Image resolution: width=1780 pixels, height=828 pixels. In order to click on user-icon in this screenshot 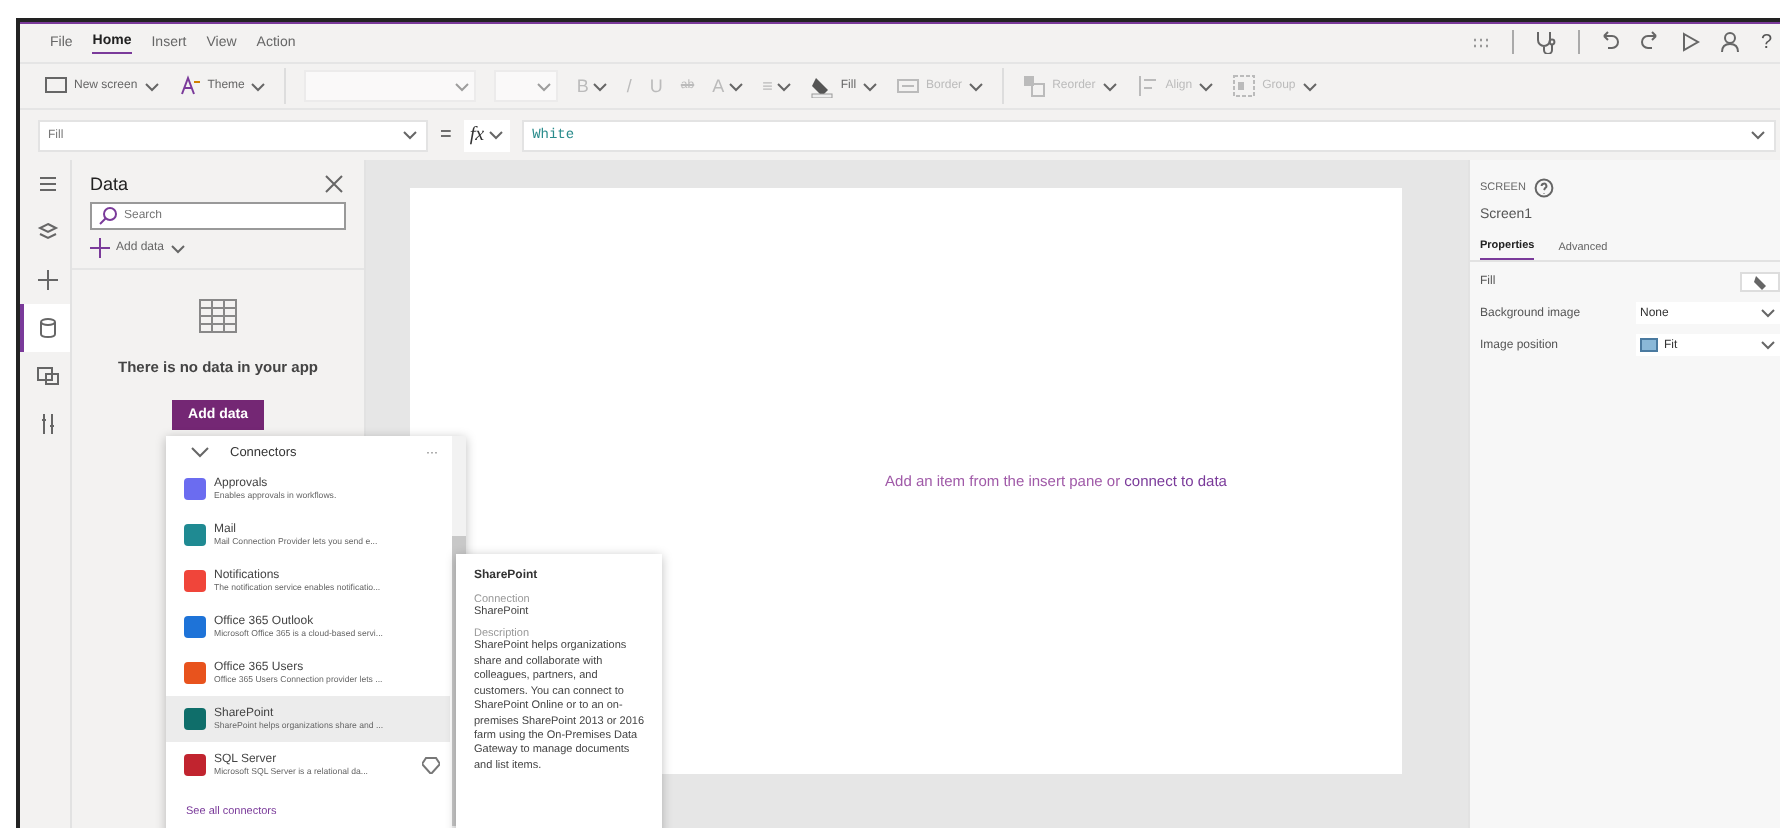, I will do `click(1730, 42)`.